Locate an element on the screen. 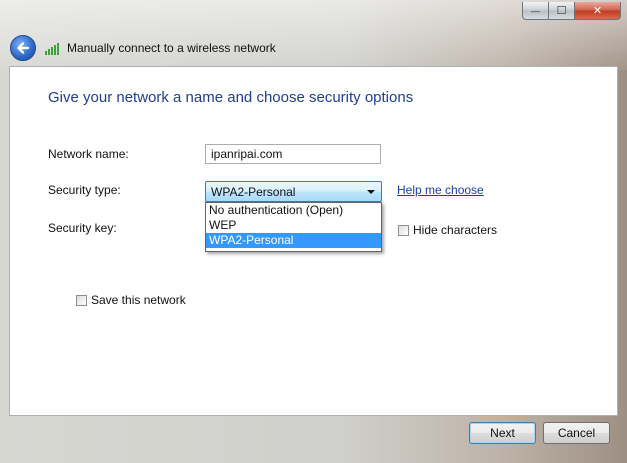 This screenshot has height=463, width=627. maximize-icon: ☐ is located at coordinates (561, 11).